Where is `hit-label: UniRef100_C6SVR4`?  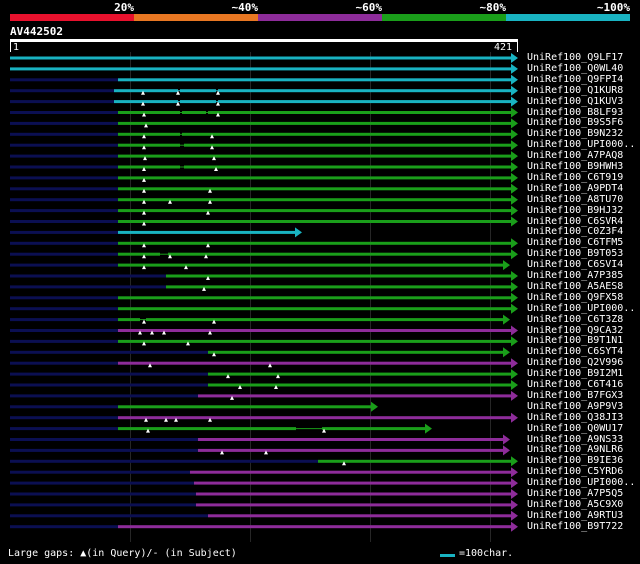
hit-label: UniRef100_C6SVR4 is located at coordinates (575, 221).